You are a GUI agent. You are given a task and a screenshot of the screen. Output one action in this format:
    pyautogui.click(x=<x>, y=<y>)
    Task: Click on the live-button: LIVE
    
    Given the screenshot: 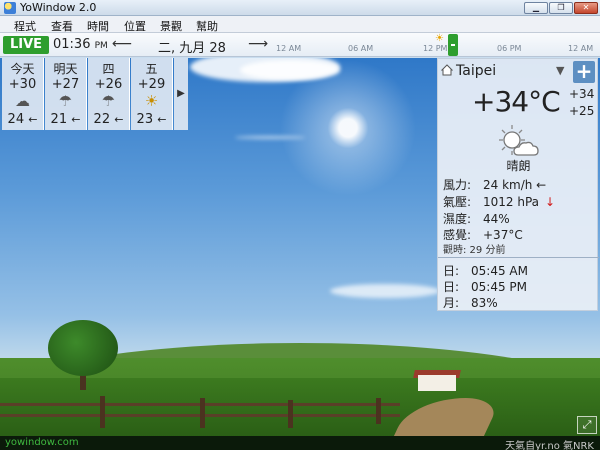 What is the action you would take?
    pyautogui.click(x=26, y=45)
    